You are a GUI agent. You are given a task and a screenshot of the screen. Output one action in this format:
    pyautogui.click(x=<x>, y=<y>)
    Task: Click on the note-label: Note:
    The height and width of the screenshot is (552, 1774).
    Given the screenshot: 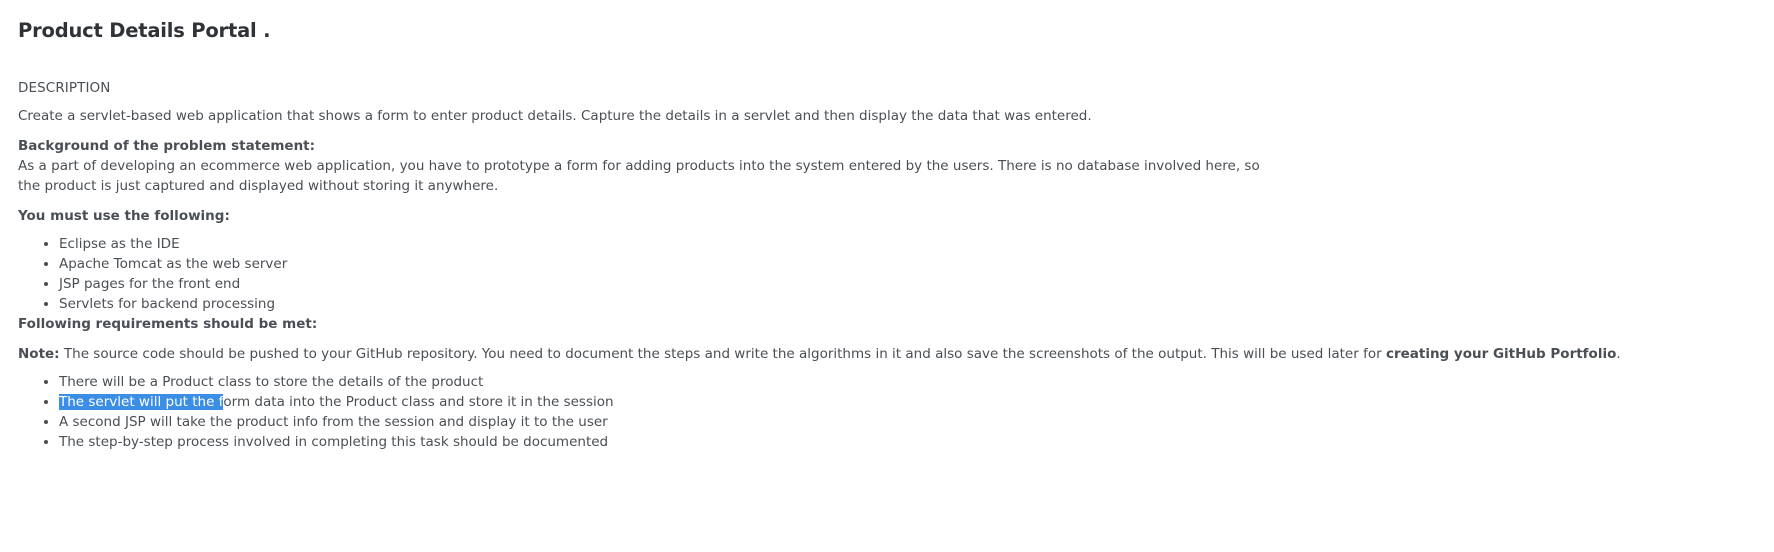 What is the action you would take?
    pyautogui.click(x=39, y=354)
    